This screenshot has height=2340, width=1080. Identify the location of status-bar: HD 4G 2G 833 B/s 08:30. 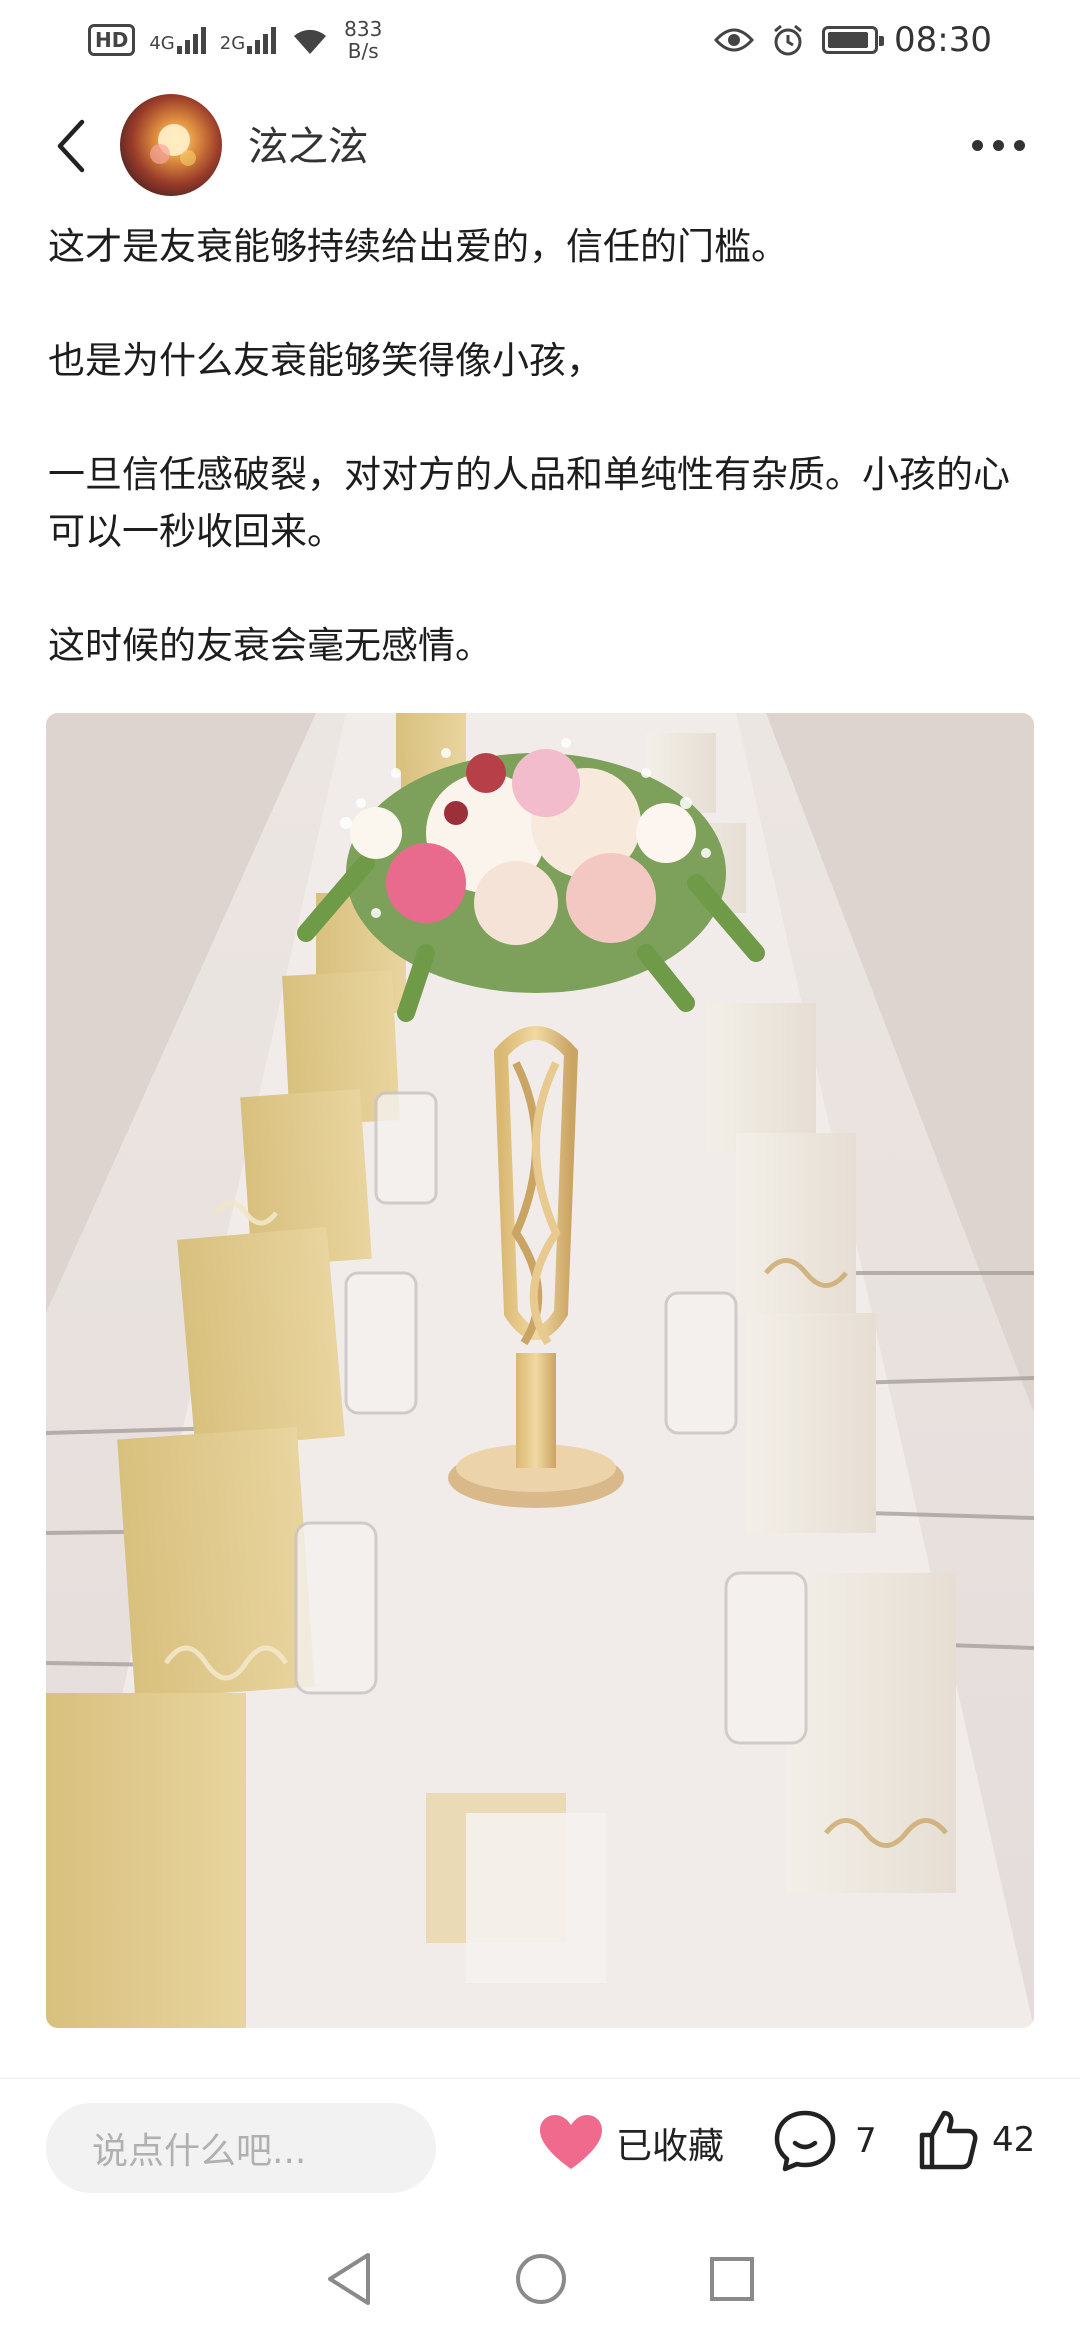
(540, 40).